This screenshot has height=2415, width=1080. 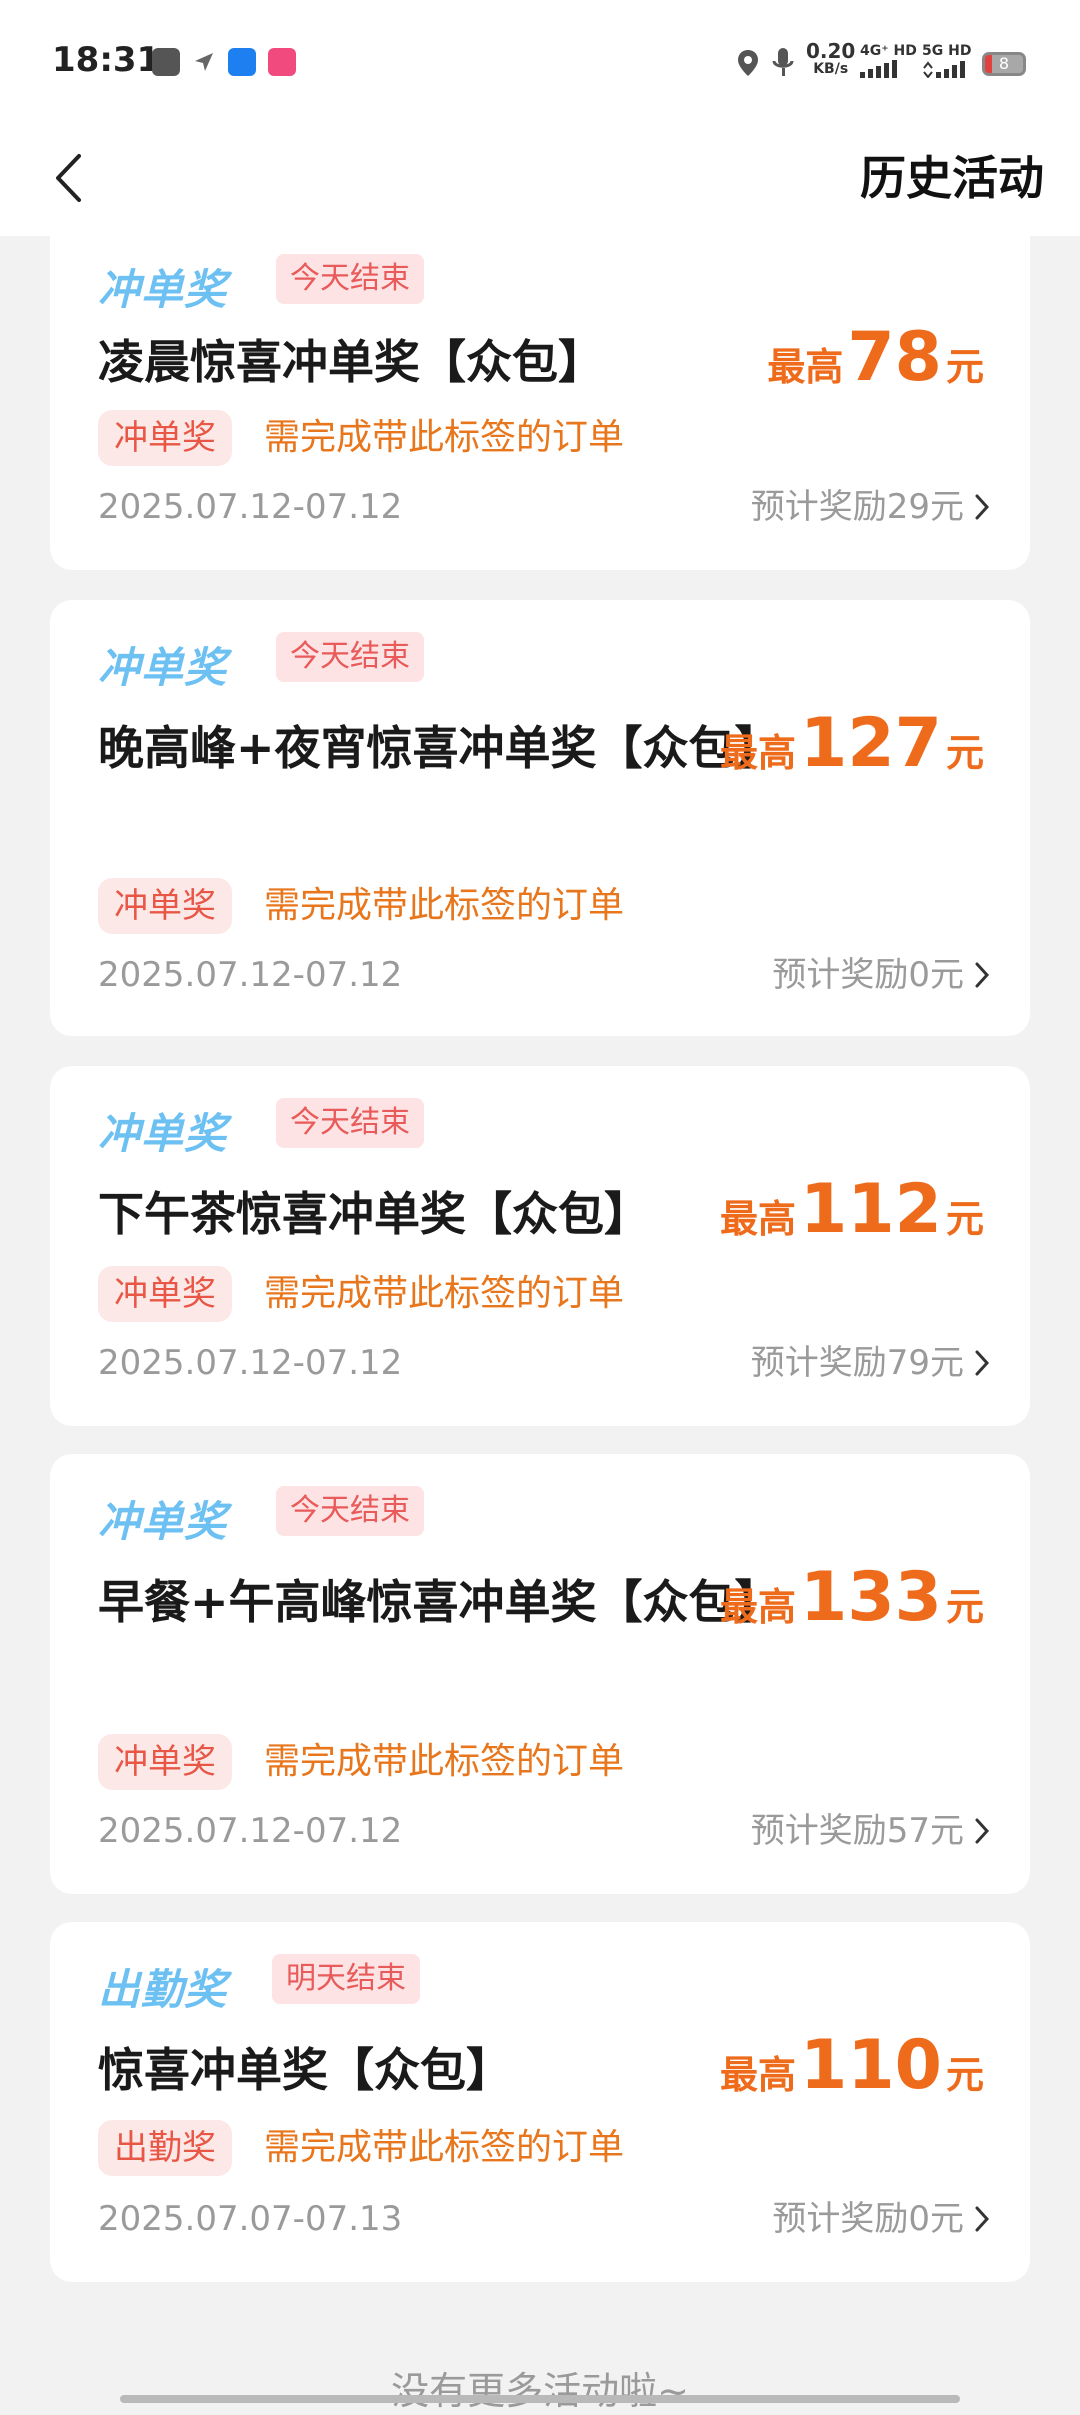 I want to click on max-reward: 最高127 元, so click(x=852, y=743).